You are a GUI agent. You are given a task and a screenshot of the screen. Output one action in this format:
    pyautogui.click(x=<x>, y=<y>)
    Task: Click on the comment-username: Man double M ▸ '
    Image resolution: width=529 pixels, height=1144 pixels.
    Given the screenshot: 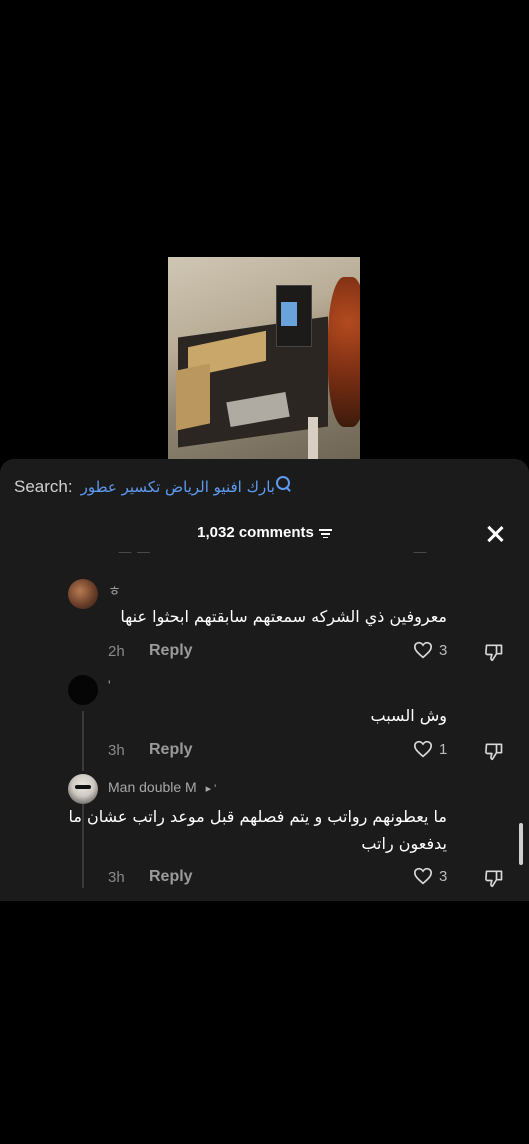 What is the action you would take?
    pyautogui.click(x=162, y=787)
    